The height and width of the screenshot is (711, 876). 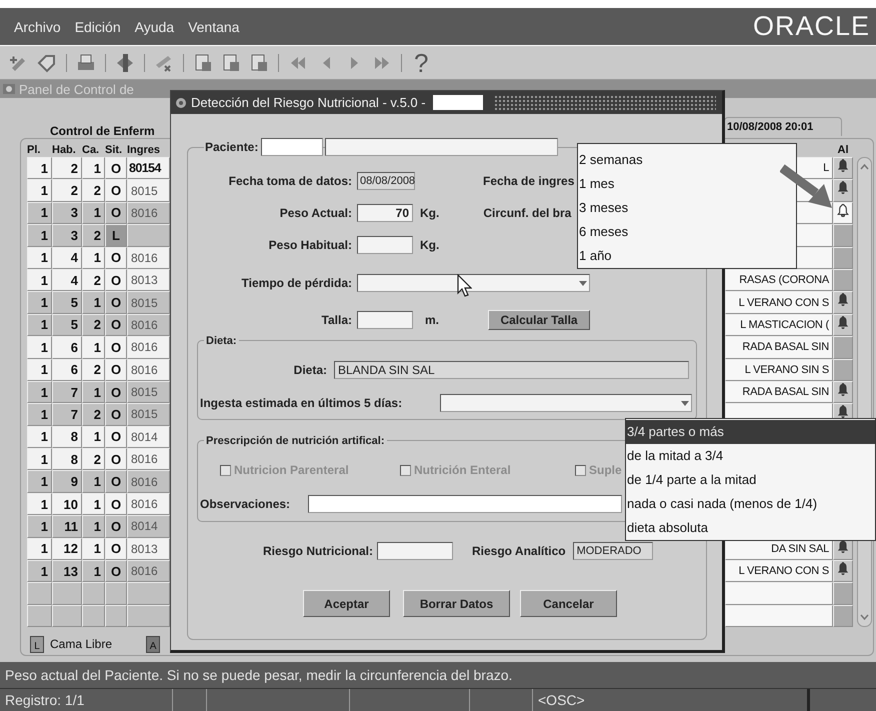 What do you see at coordinates (811, 26) in the screenshot?
I see `logo: ORACLE` at bounding box center [811, 26].